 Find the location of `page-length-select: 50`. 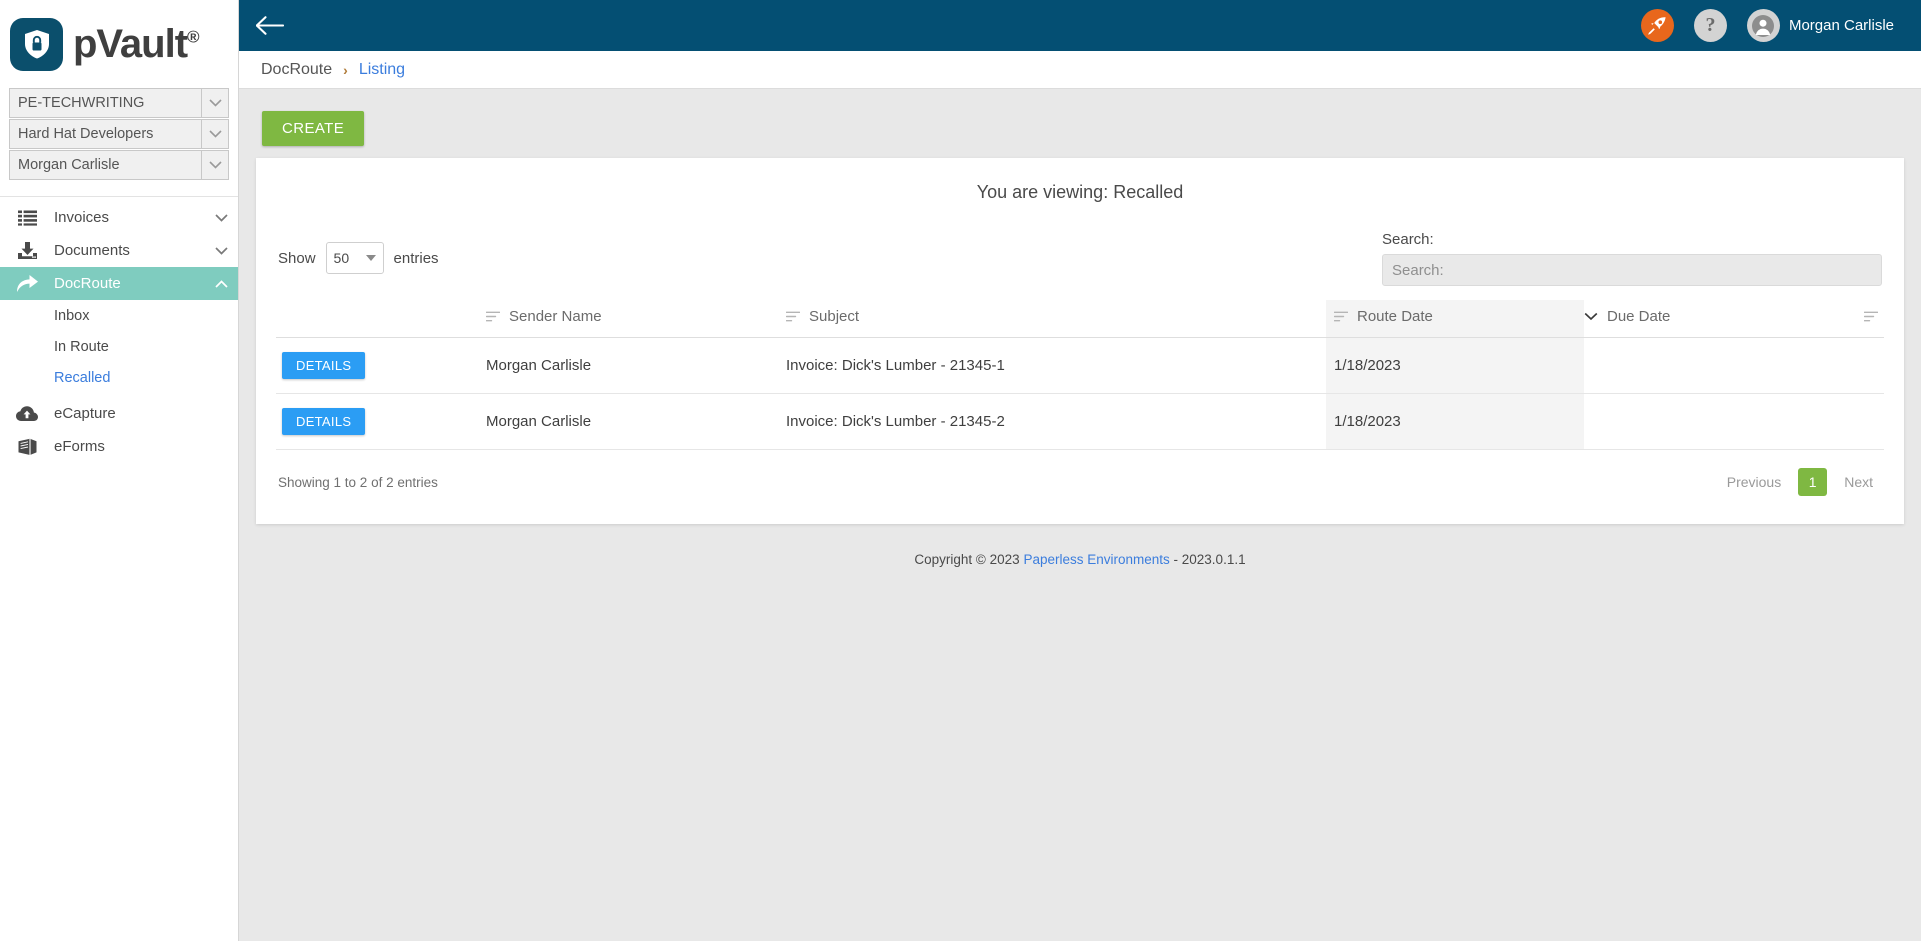

page-length-select: 50 is located at coordinates (354, 258).